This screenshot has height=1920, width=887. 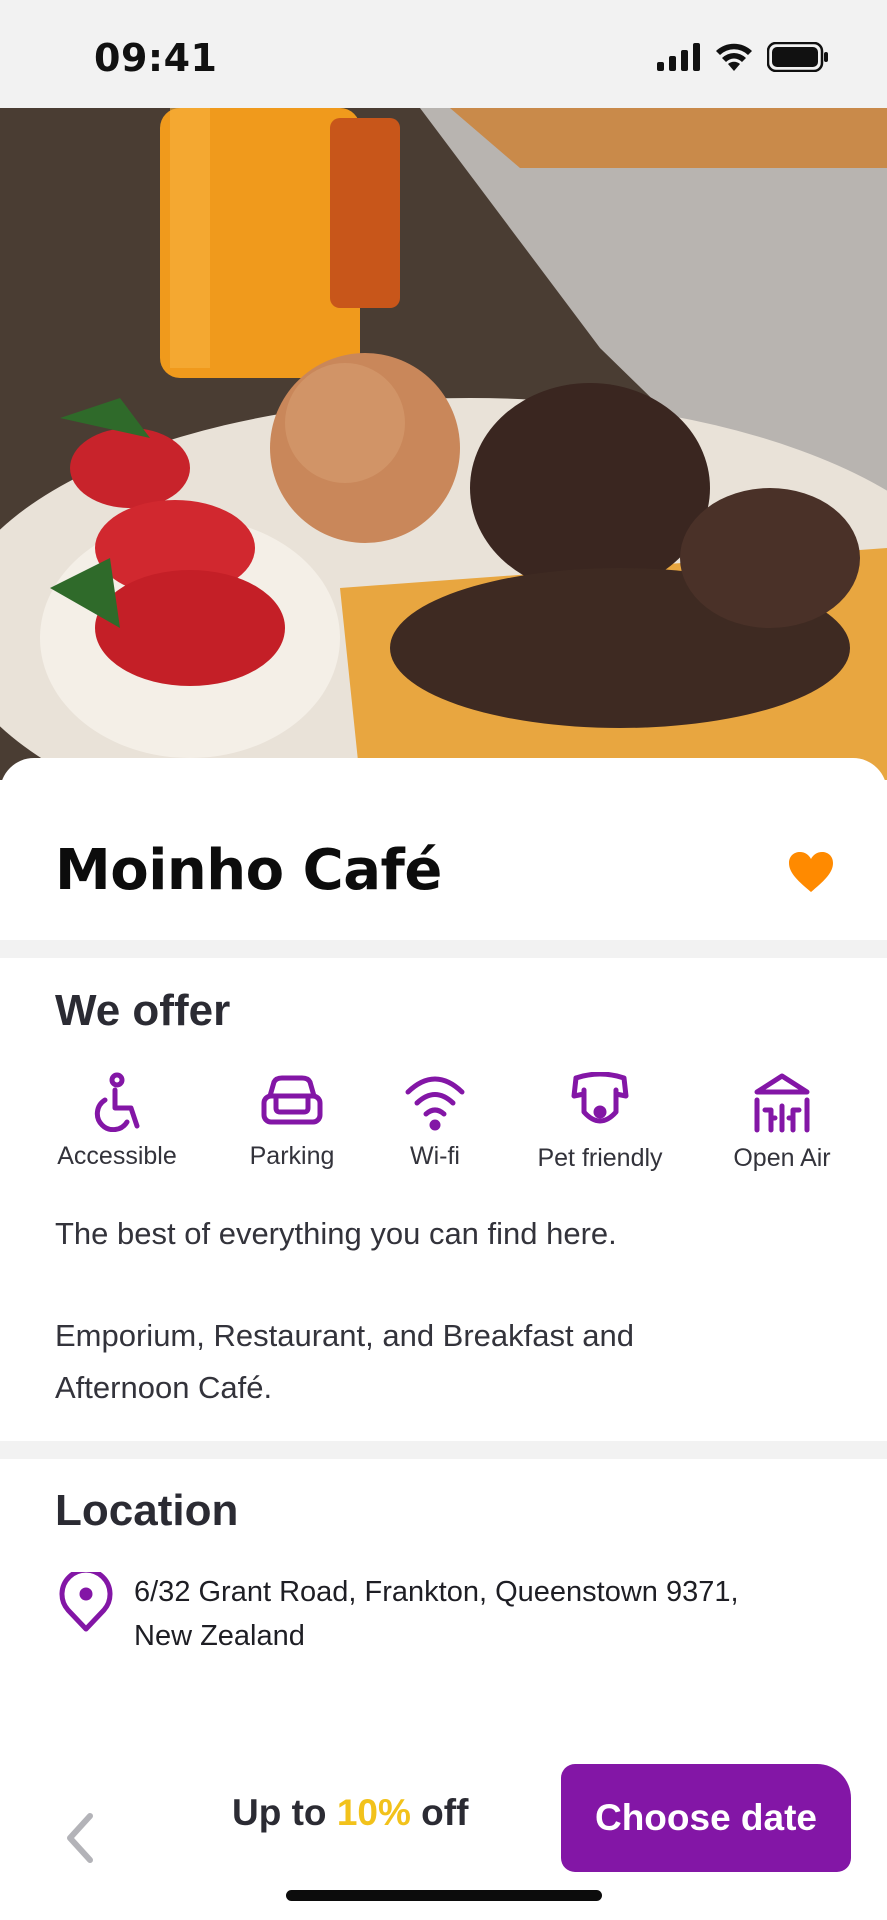 I want to click on offer-section-title: We offer, so click(x=143, y=1010).